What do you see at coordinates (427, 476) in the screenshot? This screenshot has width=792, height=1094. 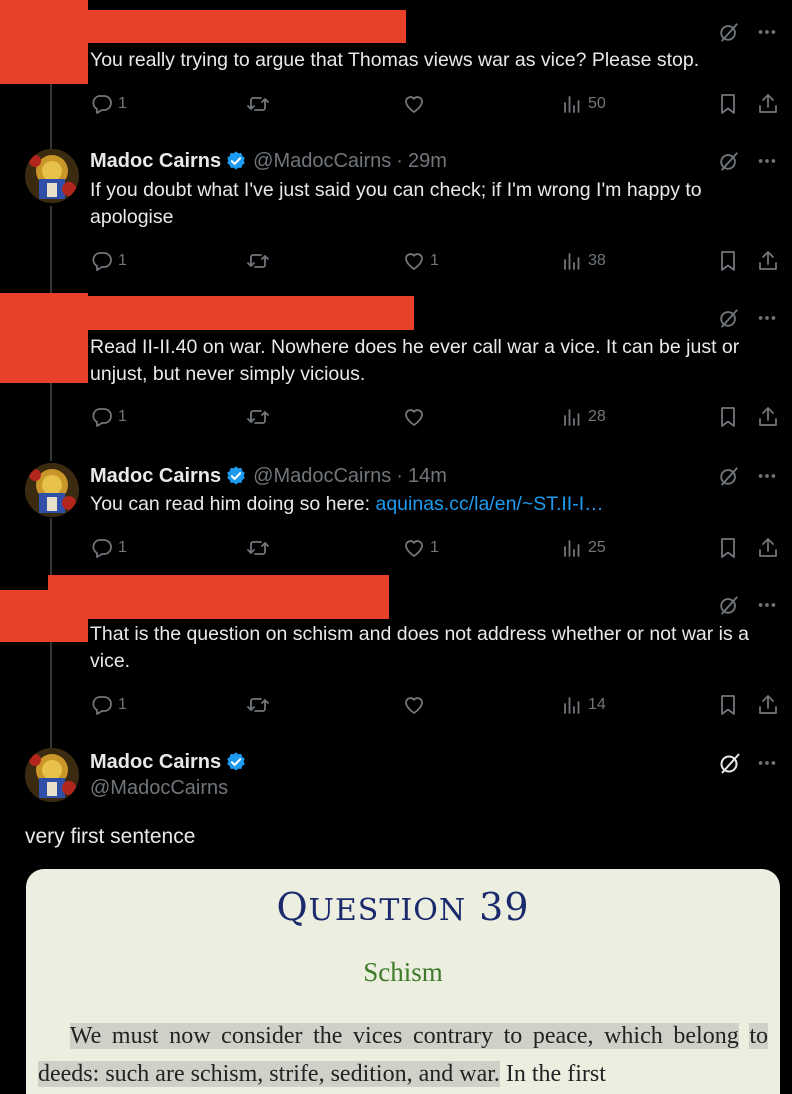 I see `tweet-time: 14m` at bounding box center [427, 476].